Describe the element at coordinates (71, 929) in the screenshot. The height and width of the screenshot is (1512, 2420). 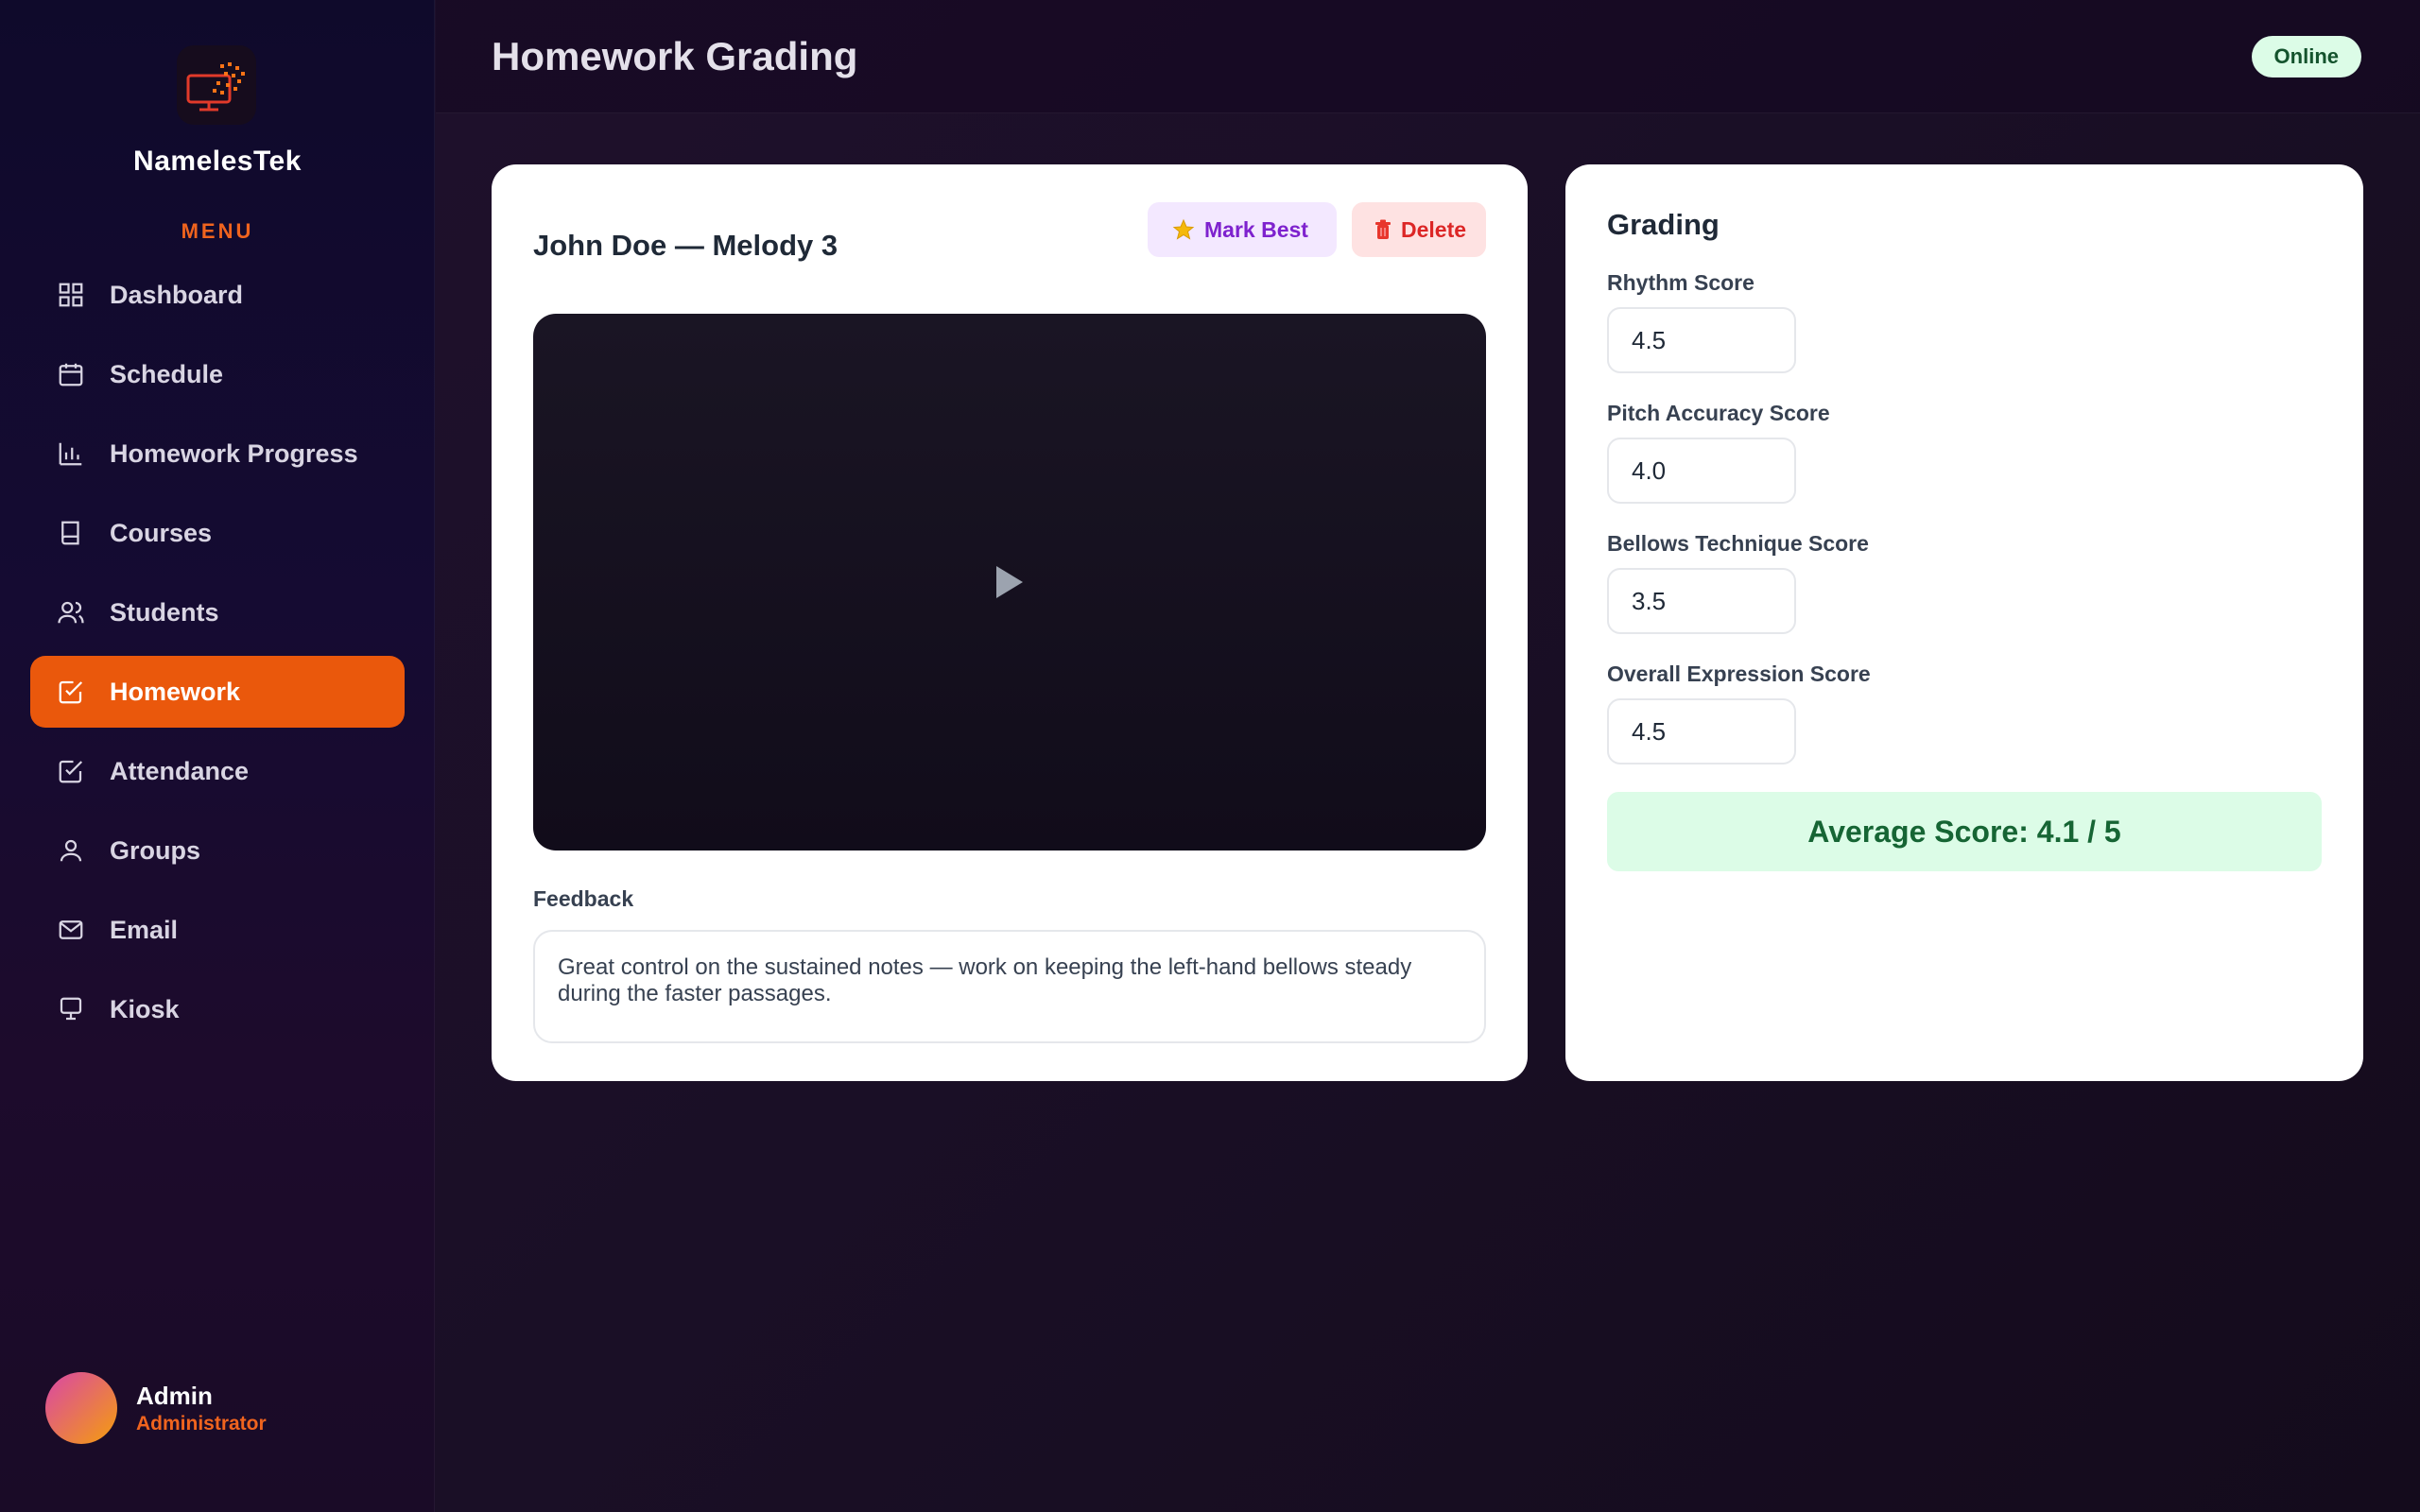
I see `mail-icon` at that location.